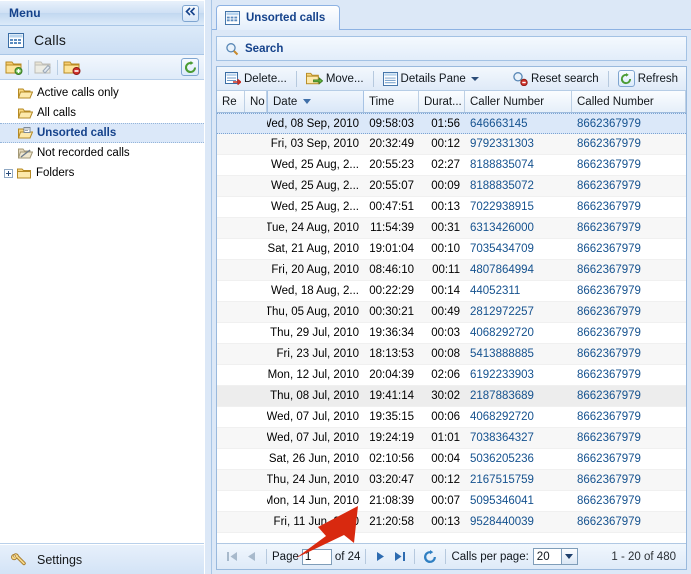 This screenshot has width=691, height=574. I want to click on cell-caller: 9792331303, so click(502, 144).